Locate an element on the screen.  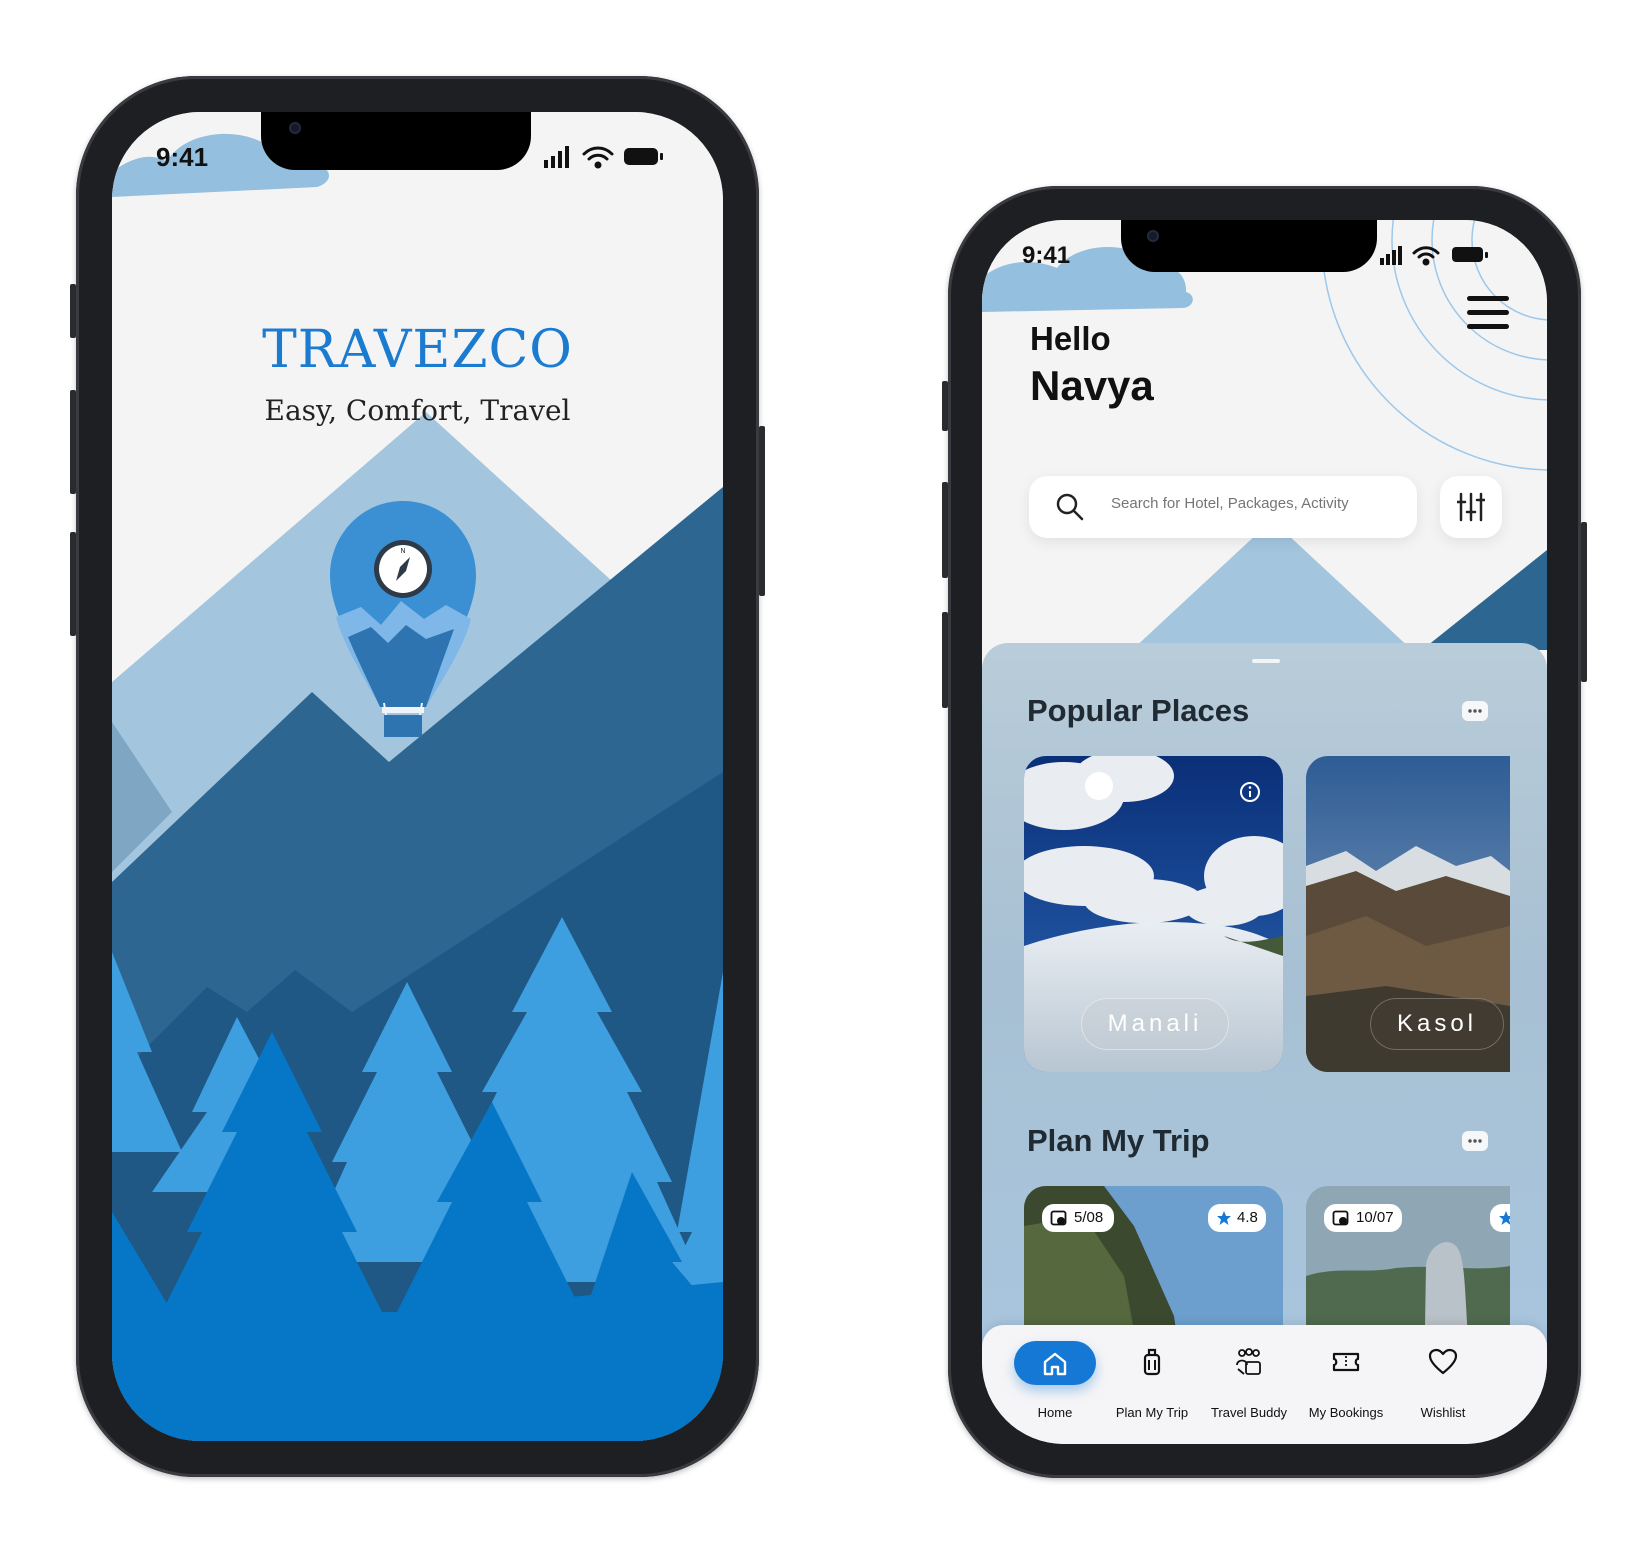
group-icon is located at coordinates (1248, 1361).